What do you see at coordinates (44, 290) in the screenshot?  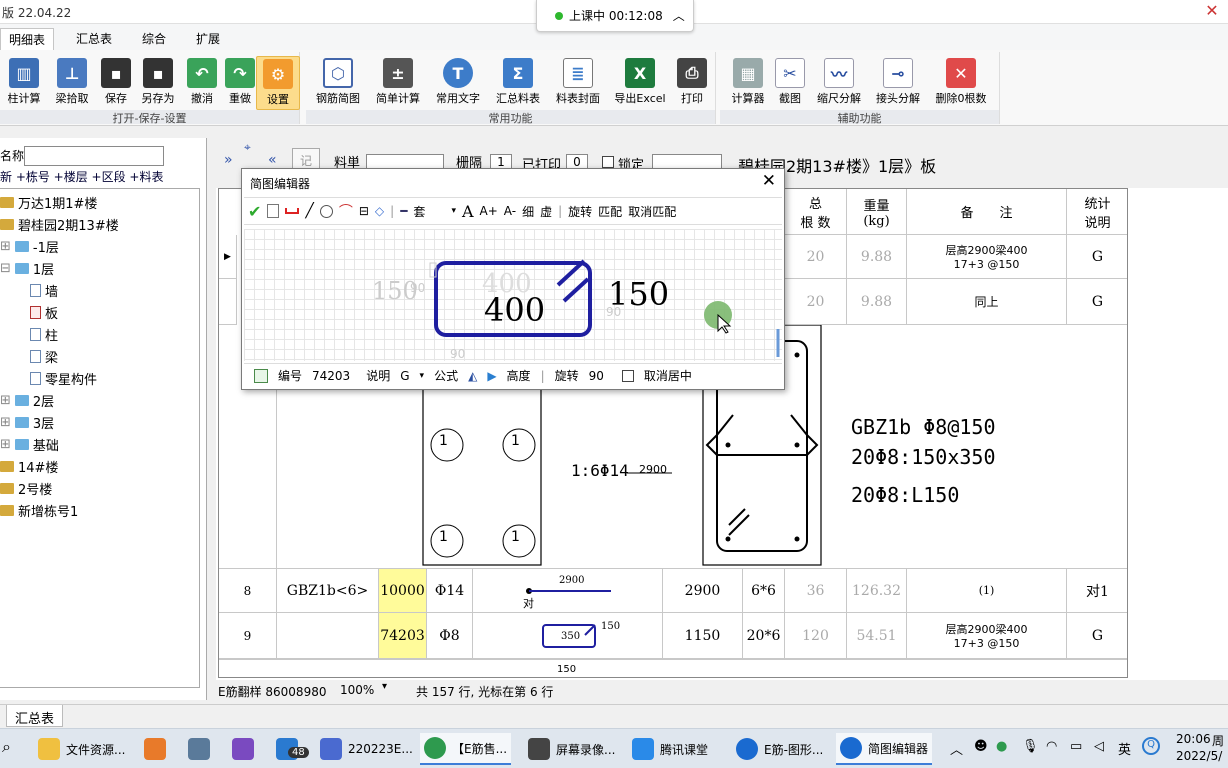 I see `tree-node-wall: 墙` at bounding box center [44, 290].